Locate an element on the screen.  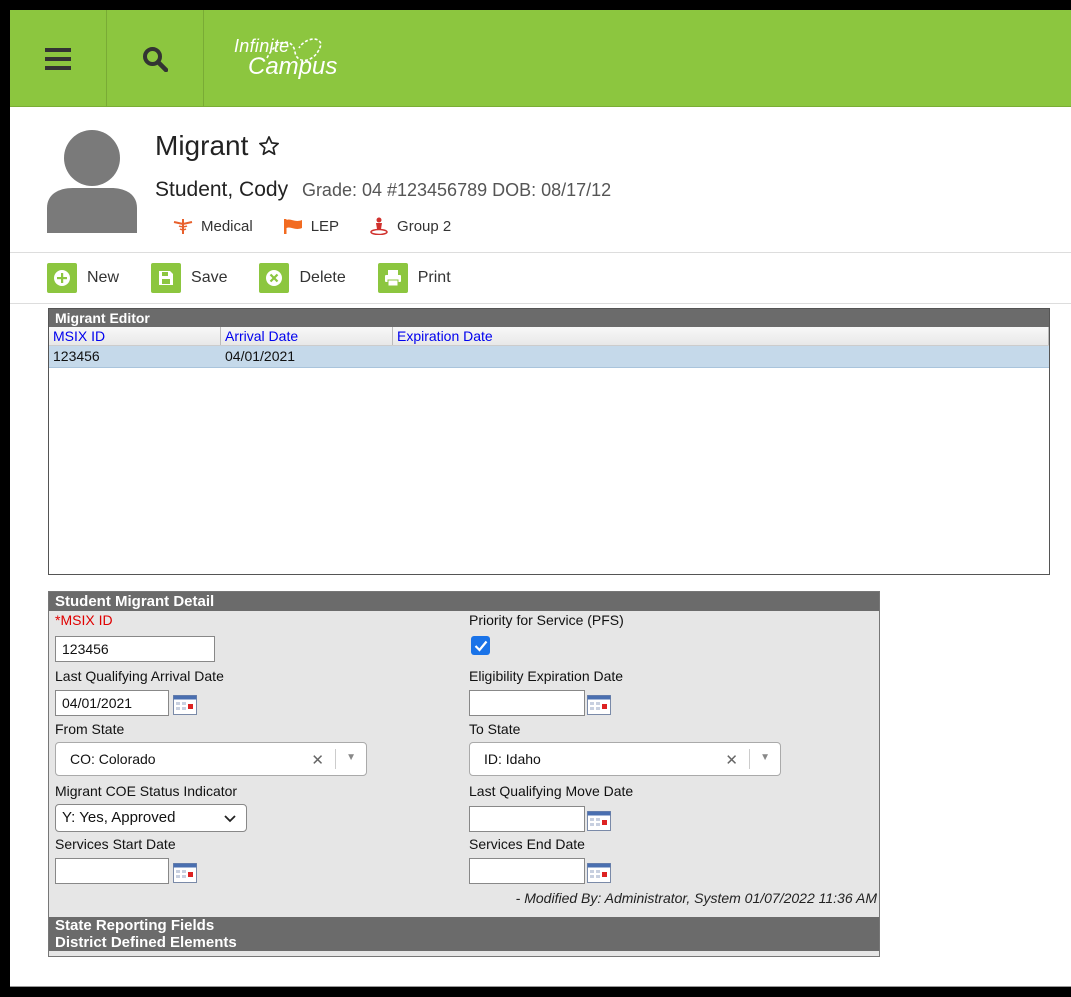
flag-lep: LEP is located at coordinates (311, 226).